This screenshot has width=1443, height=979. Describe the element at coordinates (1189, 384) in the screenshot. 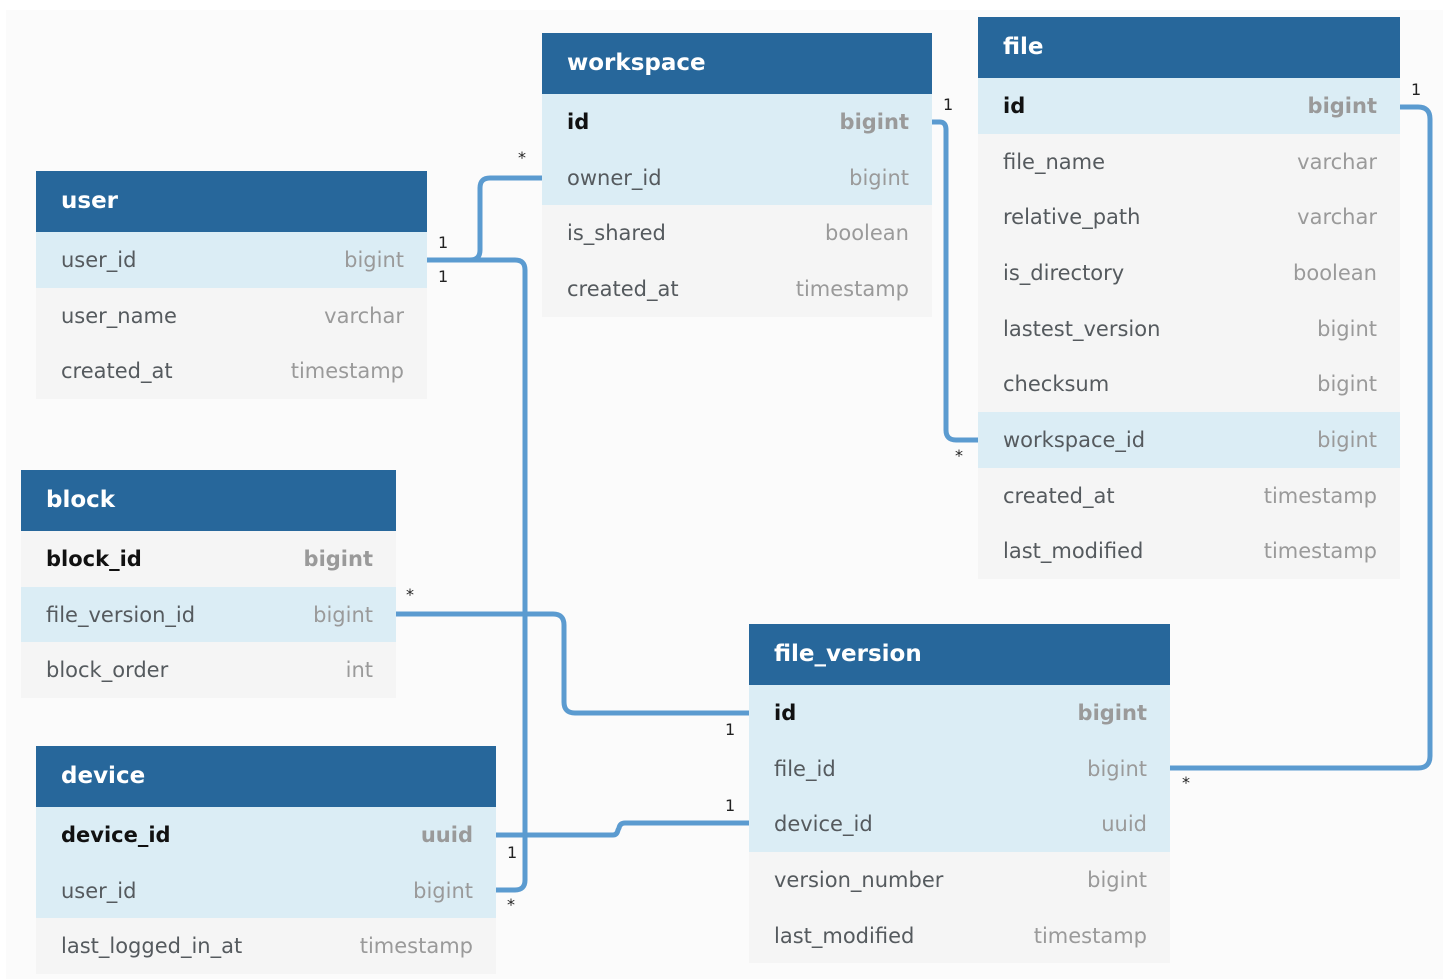

I see `column-row: checksum bigint` at that location.